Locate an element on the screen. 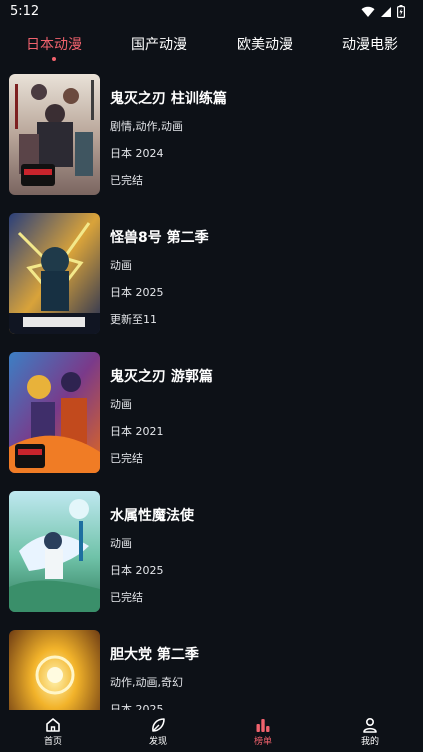 The image size is (423, 752). anime-status: 更新至11 is located at coordinates (133, 319).